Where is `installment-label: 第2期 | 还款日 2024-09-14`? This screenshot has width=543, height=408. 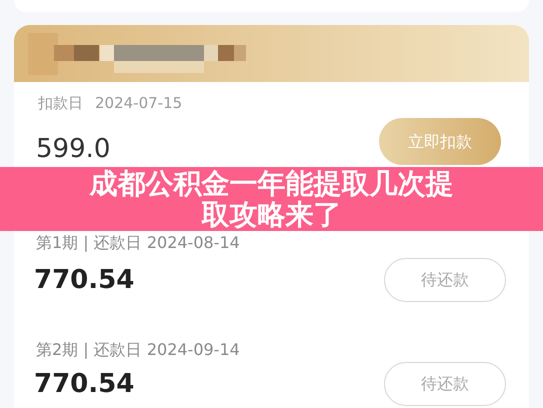
installment-label: 第2期 | 还款日 2024-09-14 is located at coordinates (138, 349).